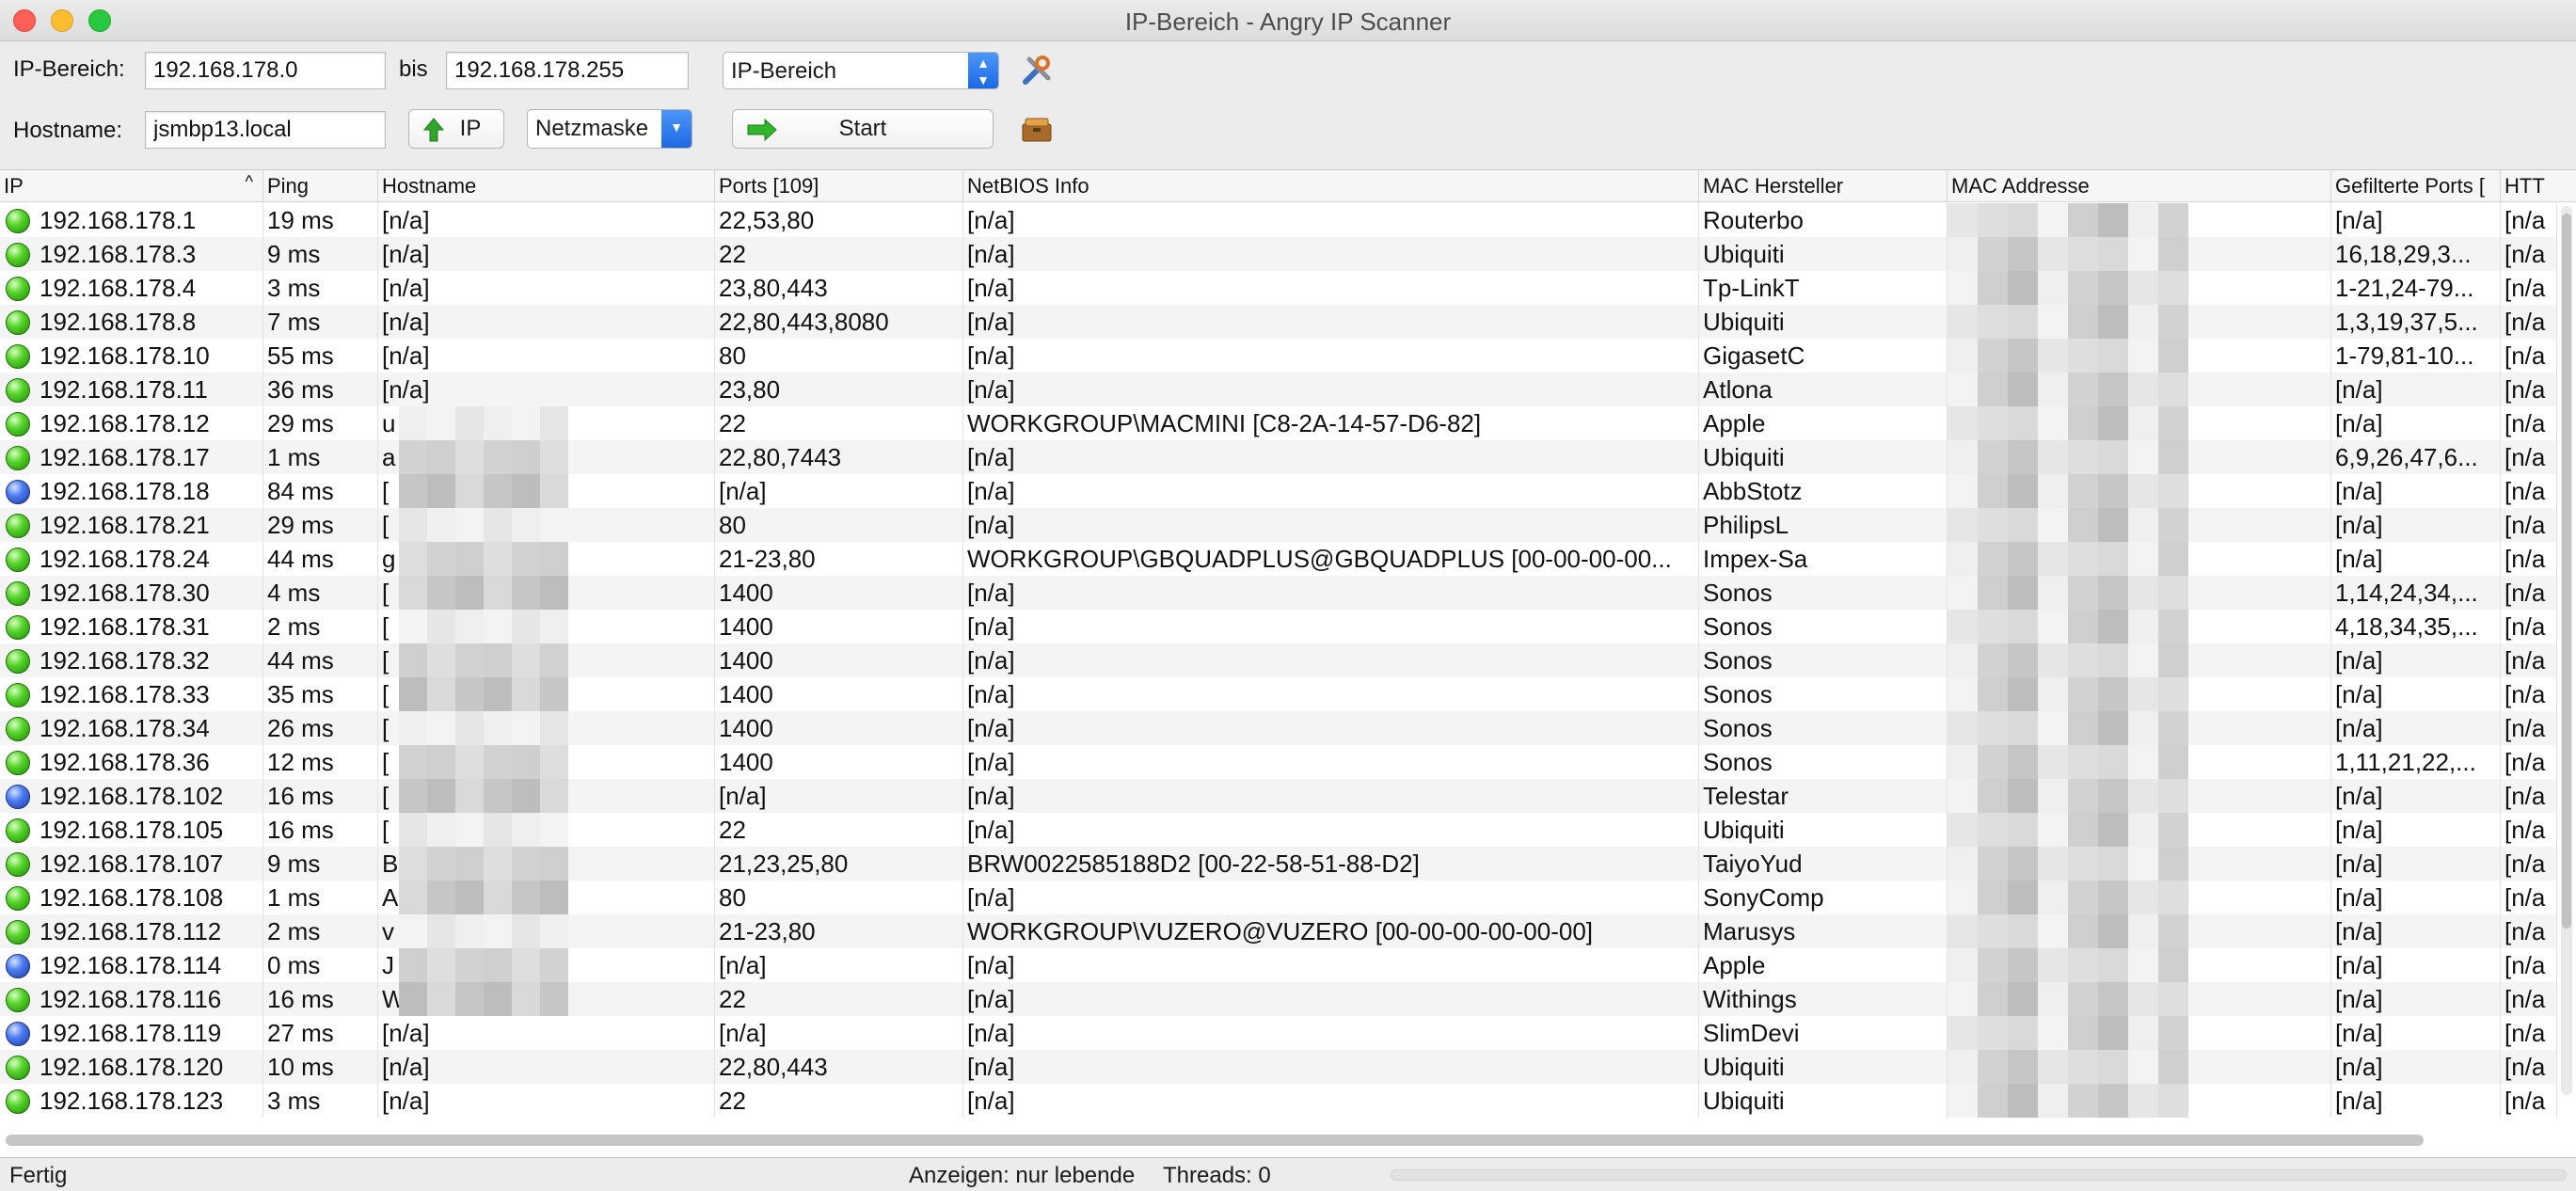  I want to click on column-header-mac-vendor: MAC Hersteller, so click(1823, 186).